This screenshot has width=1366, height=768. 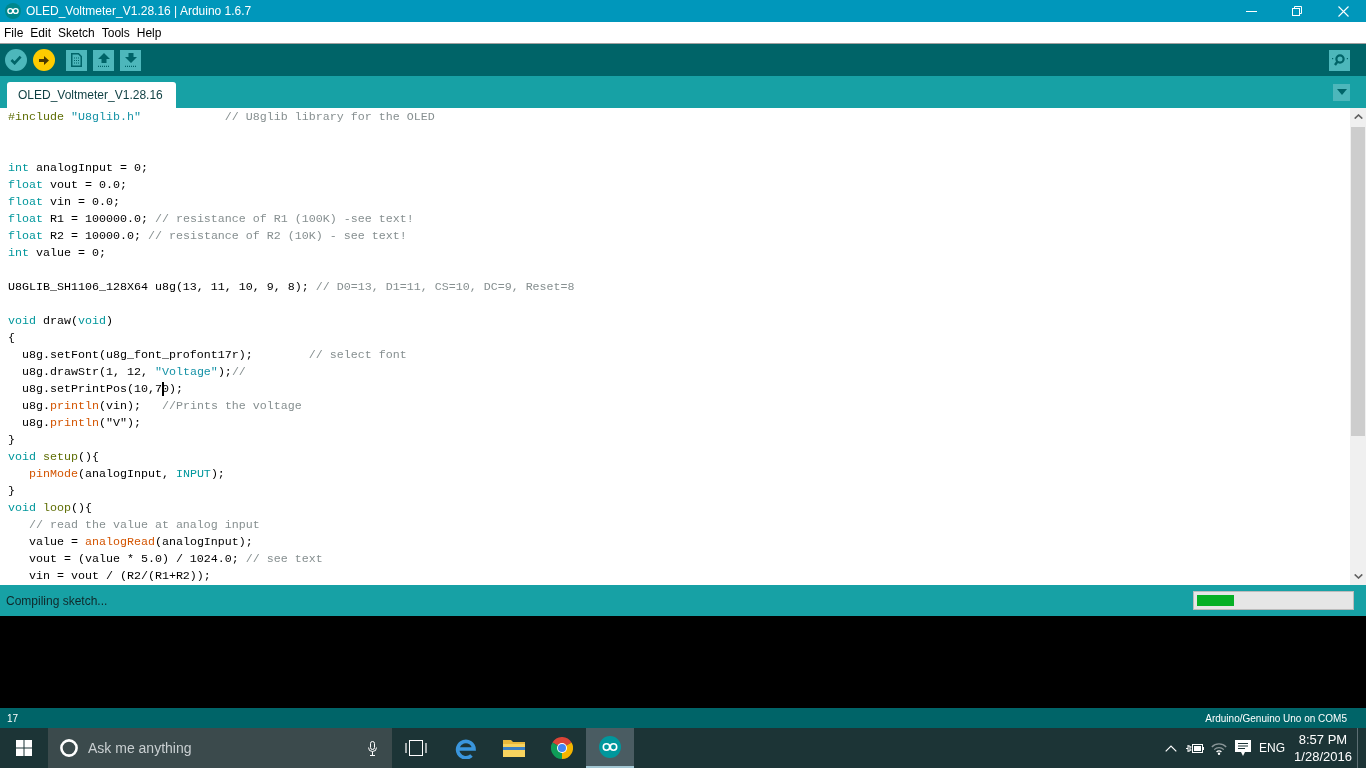 What do you see at coordinates (41, 32) in the screenshot?
I see `menu-item: Edit` at bounding box center [41, 32].